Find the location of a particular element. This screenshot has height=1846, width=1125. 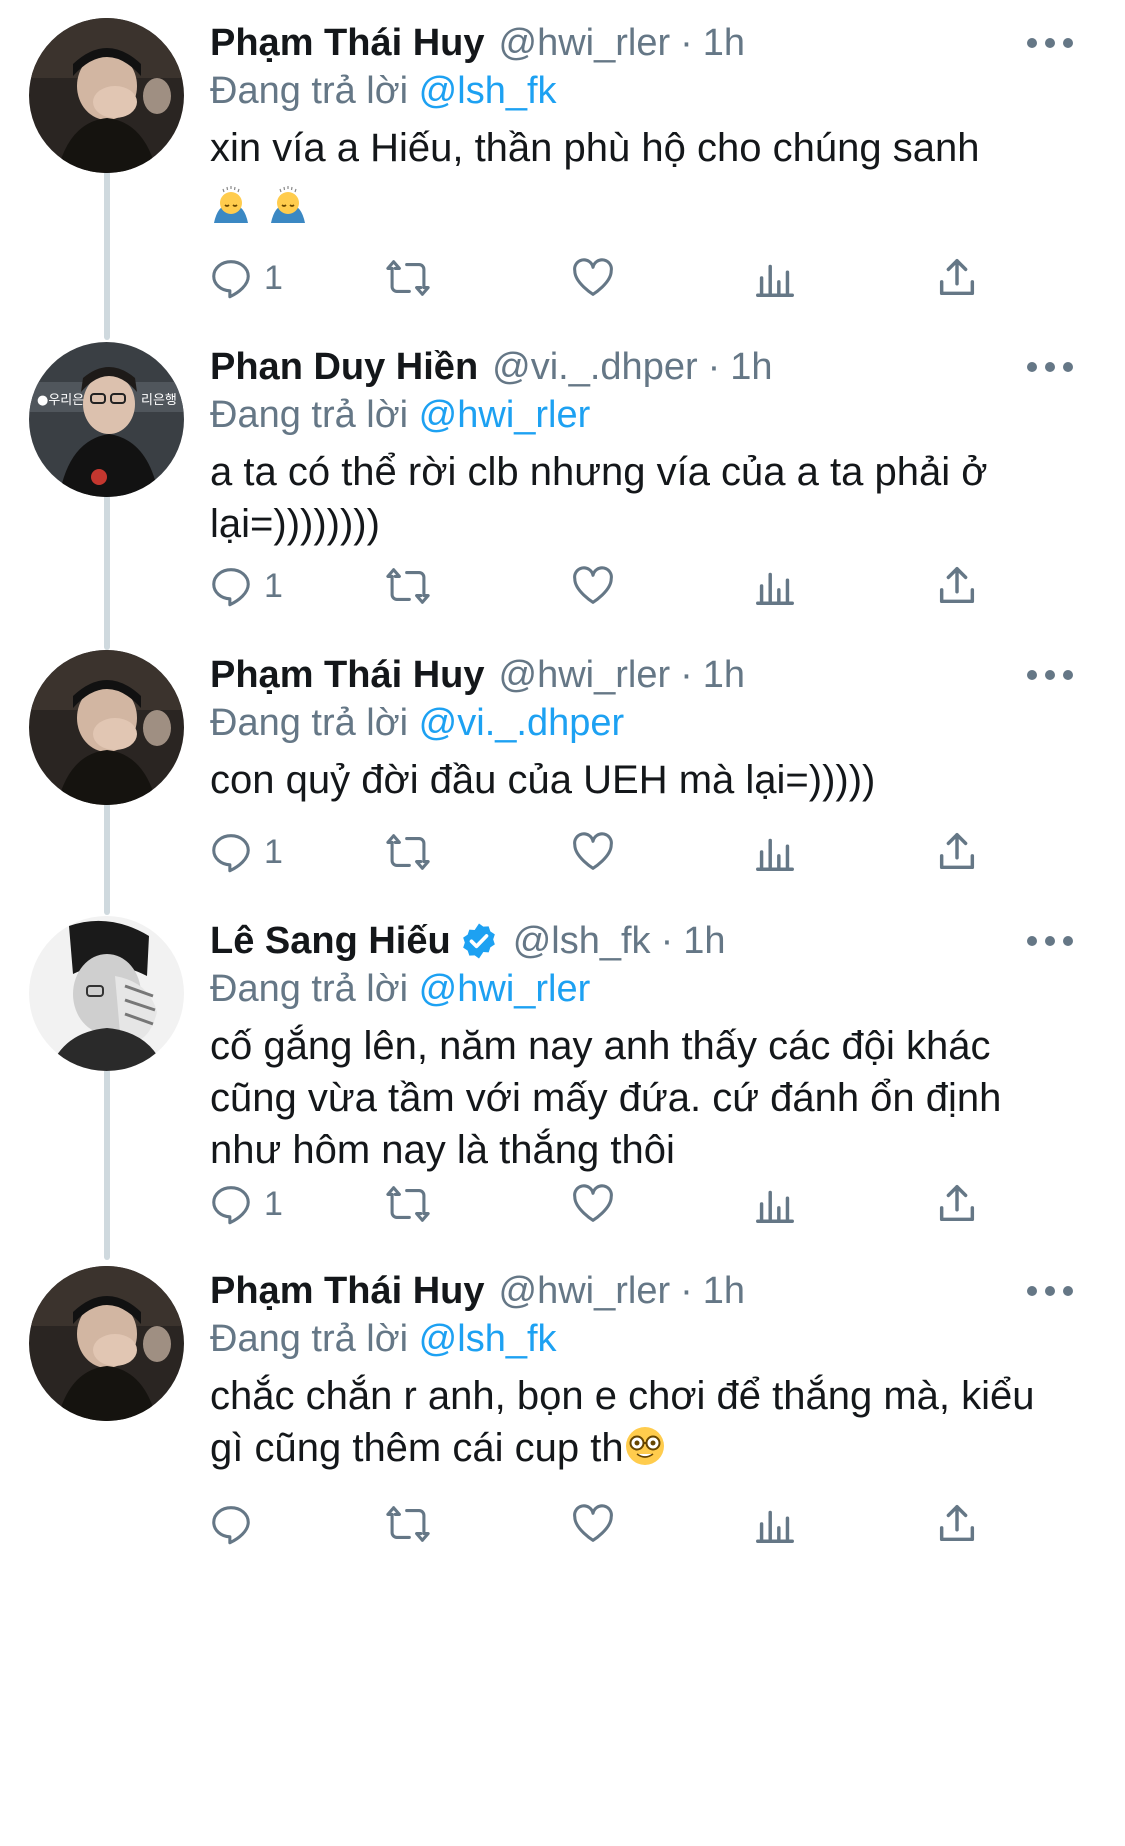

bowing-emoji is located at coordinates (288, 204).